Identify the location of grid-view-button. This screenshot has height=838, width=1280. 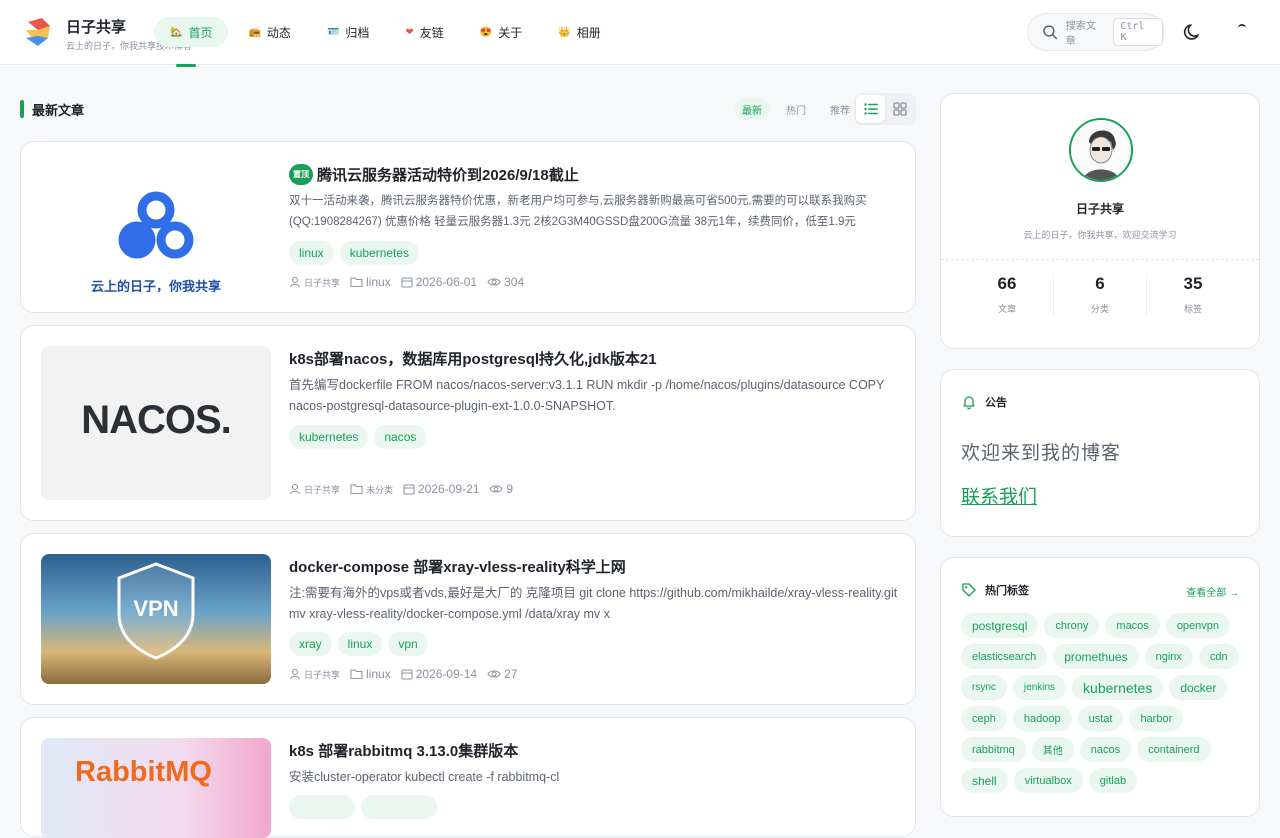
(899, 109).